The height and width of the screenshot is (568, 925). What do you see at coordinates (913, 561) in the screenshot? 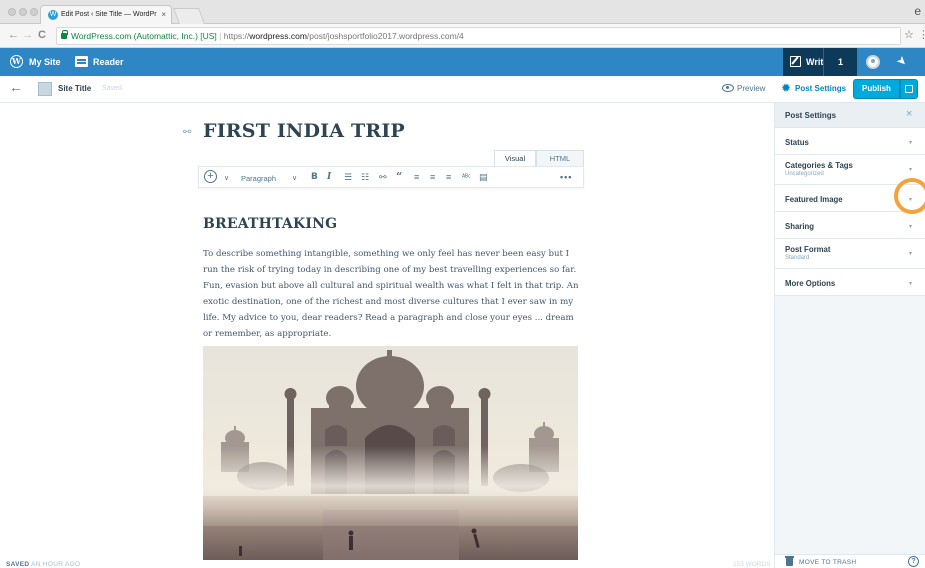
I see `help-icon: ?` at bounding box center [913, 561].